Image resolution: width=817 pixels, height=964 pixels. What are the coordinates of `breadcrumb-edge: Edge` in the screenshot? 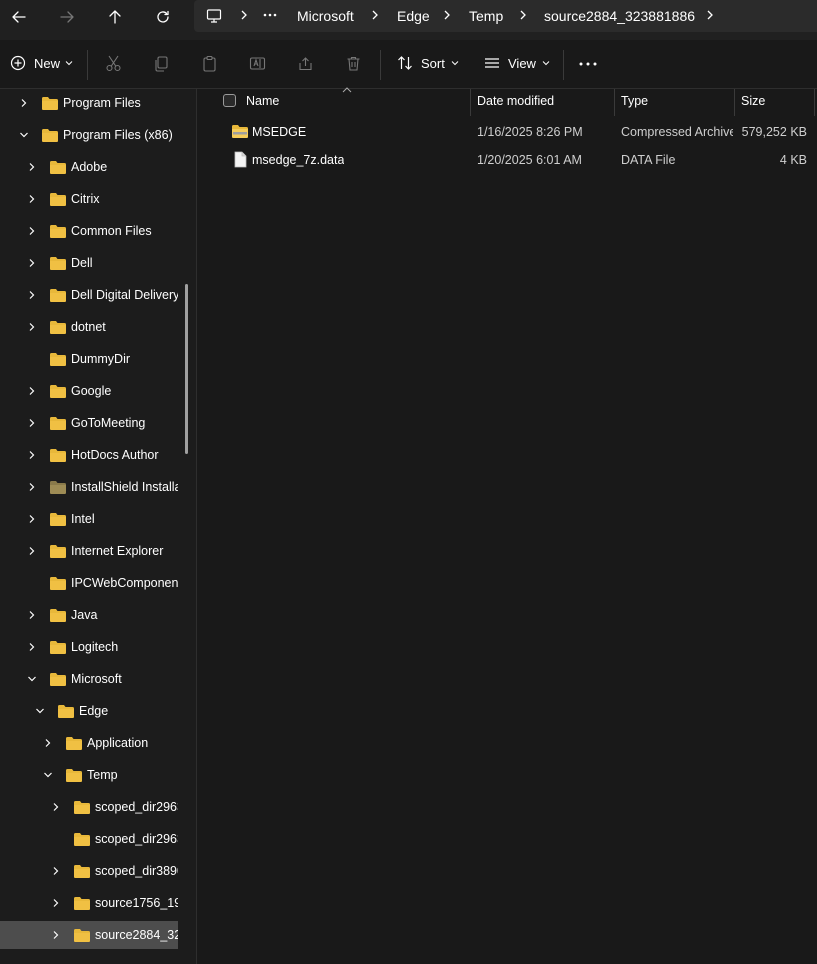 It's located at (413, 16).